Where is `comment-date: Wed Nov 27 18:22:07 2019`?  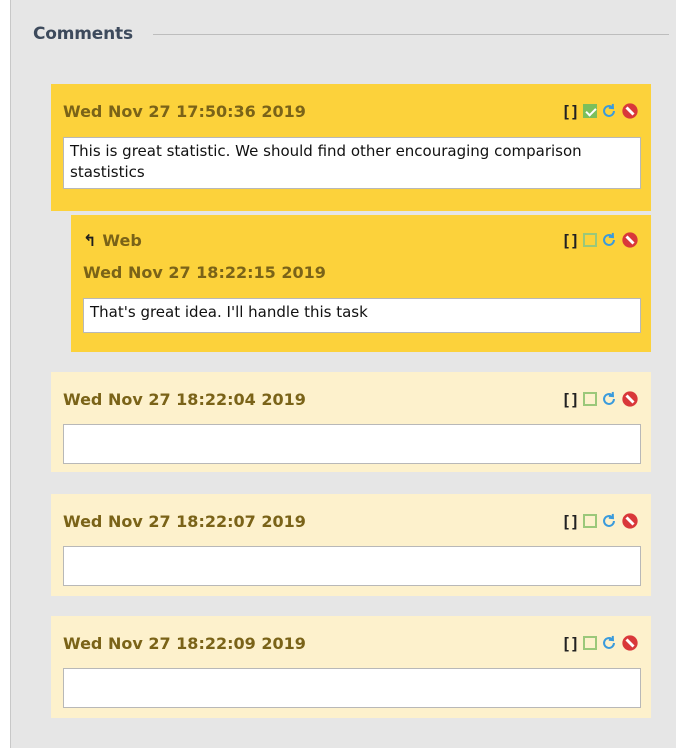 comment-date: Wed Nov 27 18:22:07 2019 is located at coordinates (184, 521).